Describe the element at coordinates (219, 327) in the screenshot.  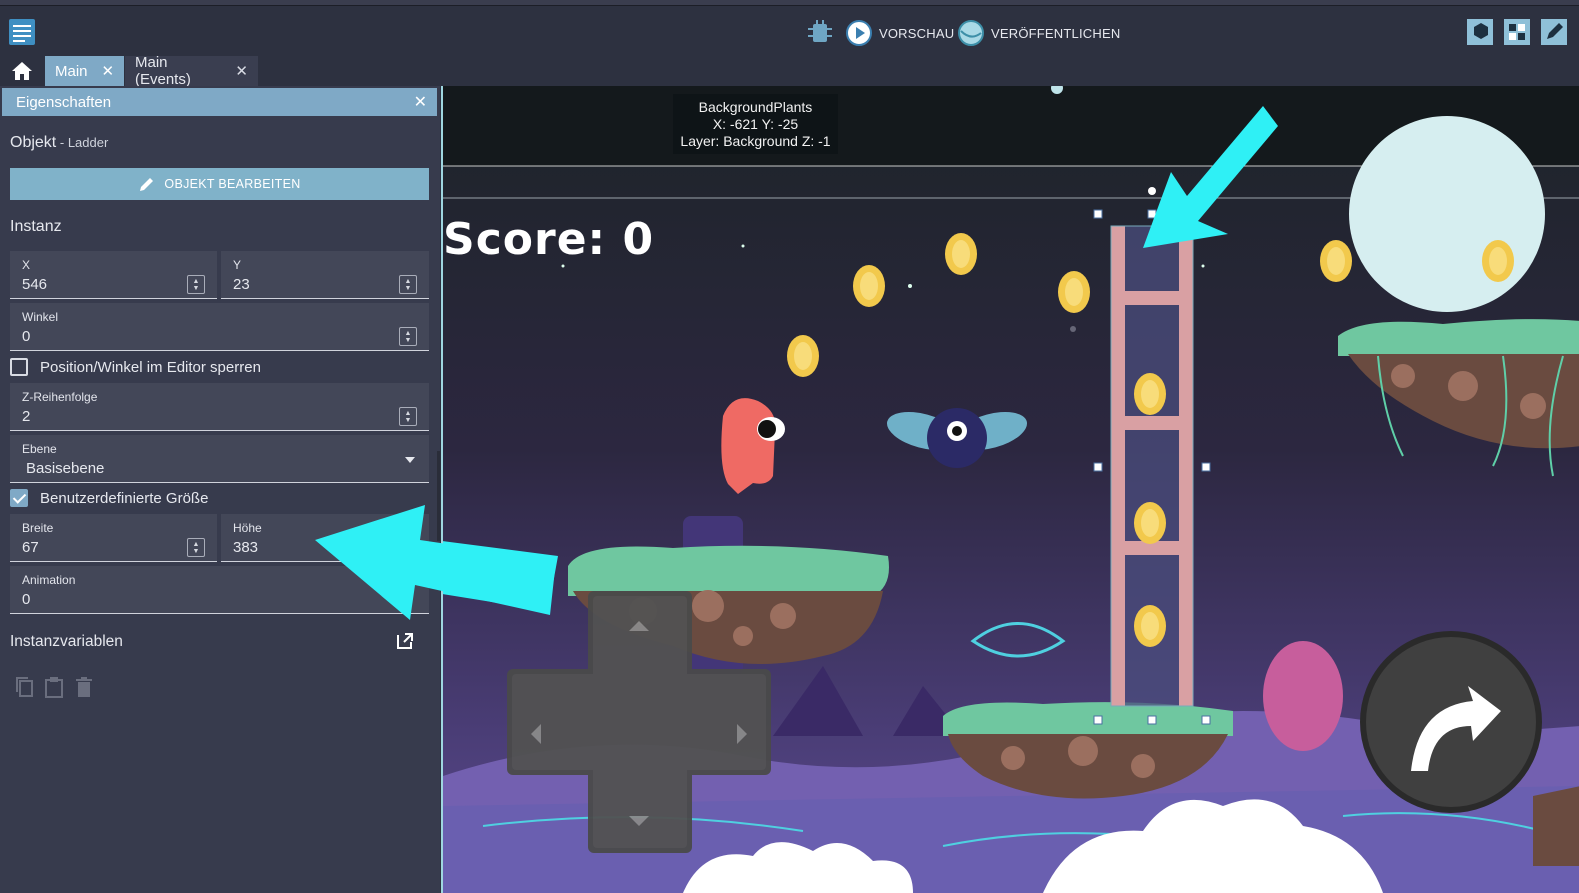
I see `angle-field: Winkel 0 ▲ ▼` at that location.